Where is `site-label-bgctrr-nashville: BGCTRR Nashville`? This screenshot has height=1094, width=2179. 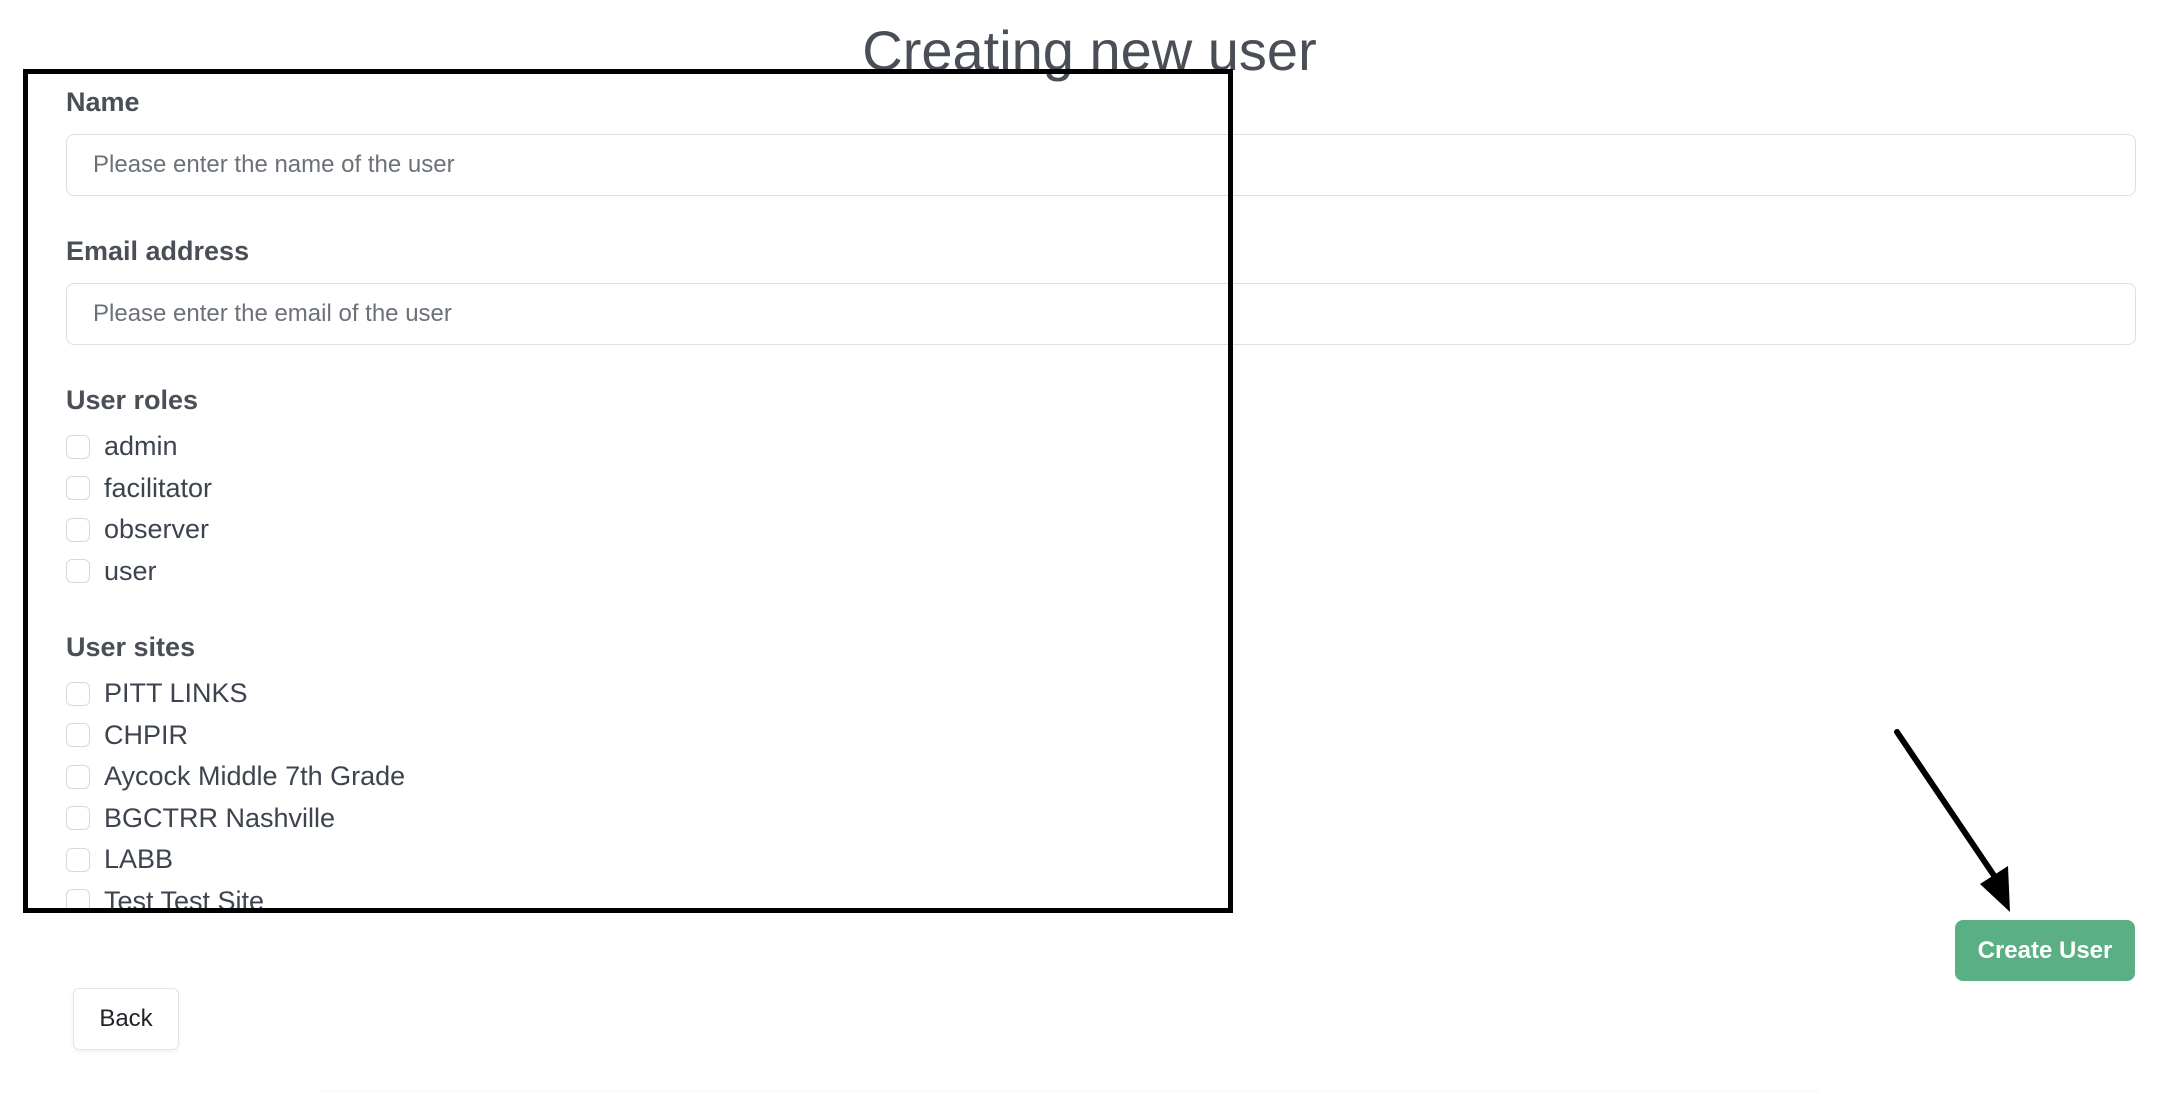 site-label-bgctrr-nashville: BGCTRR Nashville is located at coordinates (219, 818).